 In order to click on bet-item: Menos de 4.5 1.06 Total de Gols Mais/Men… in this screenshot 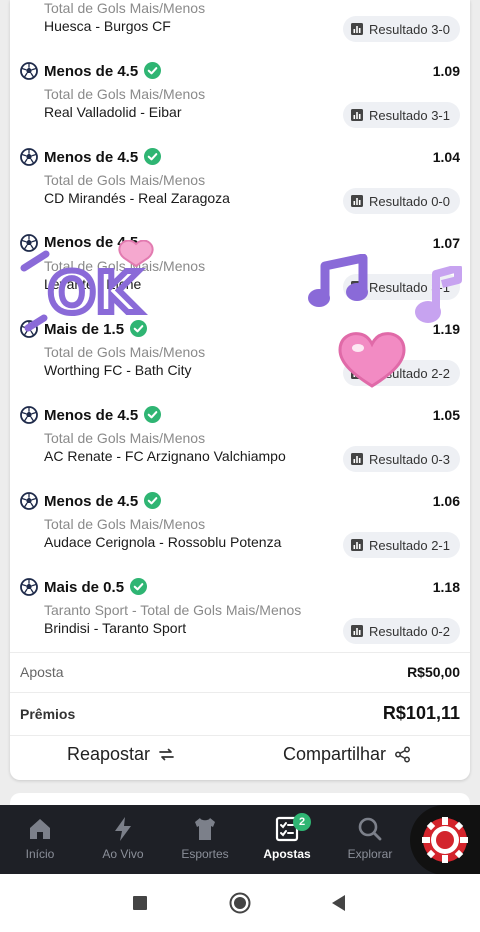, I will do `click(240, 535)`.